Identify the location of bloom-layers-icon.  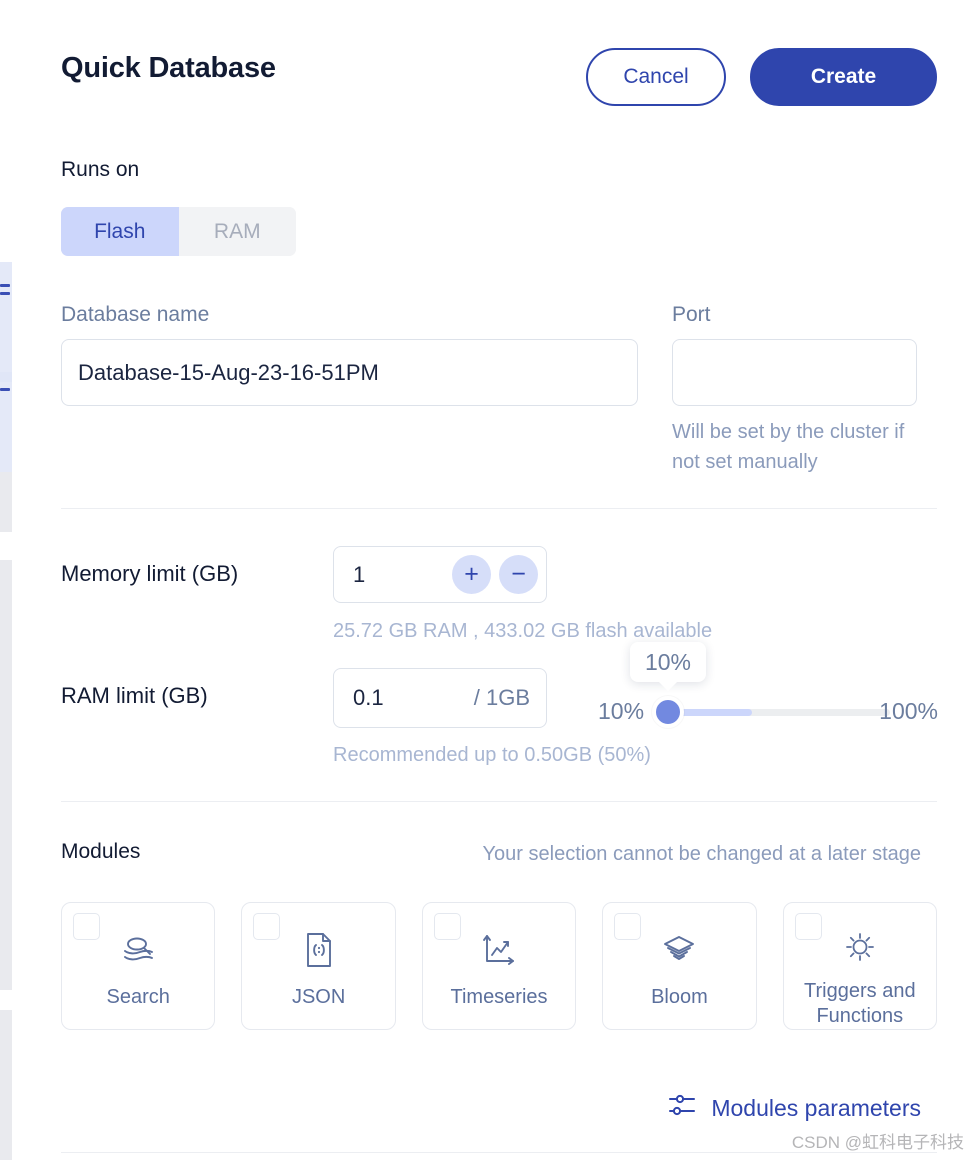
(679, 950).